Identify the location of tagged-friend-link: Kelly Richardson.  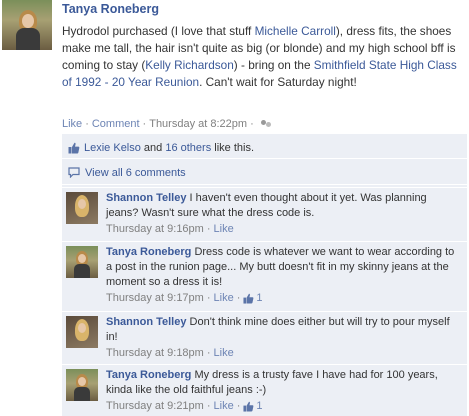
(189, 65).